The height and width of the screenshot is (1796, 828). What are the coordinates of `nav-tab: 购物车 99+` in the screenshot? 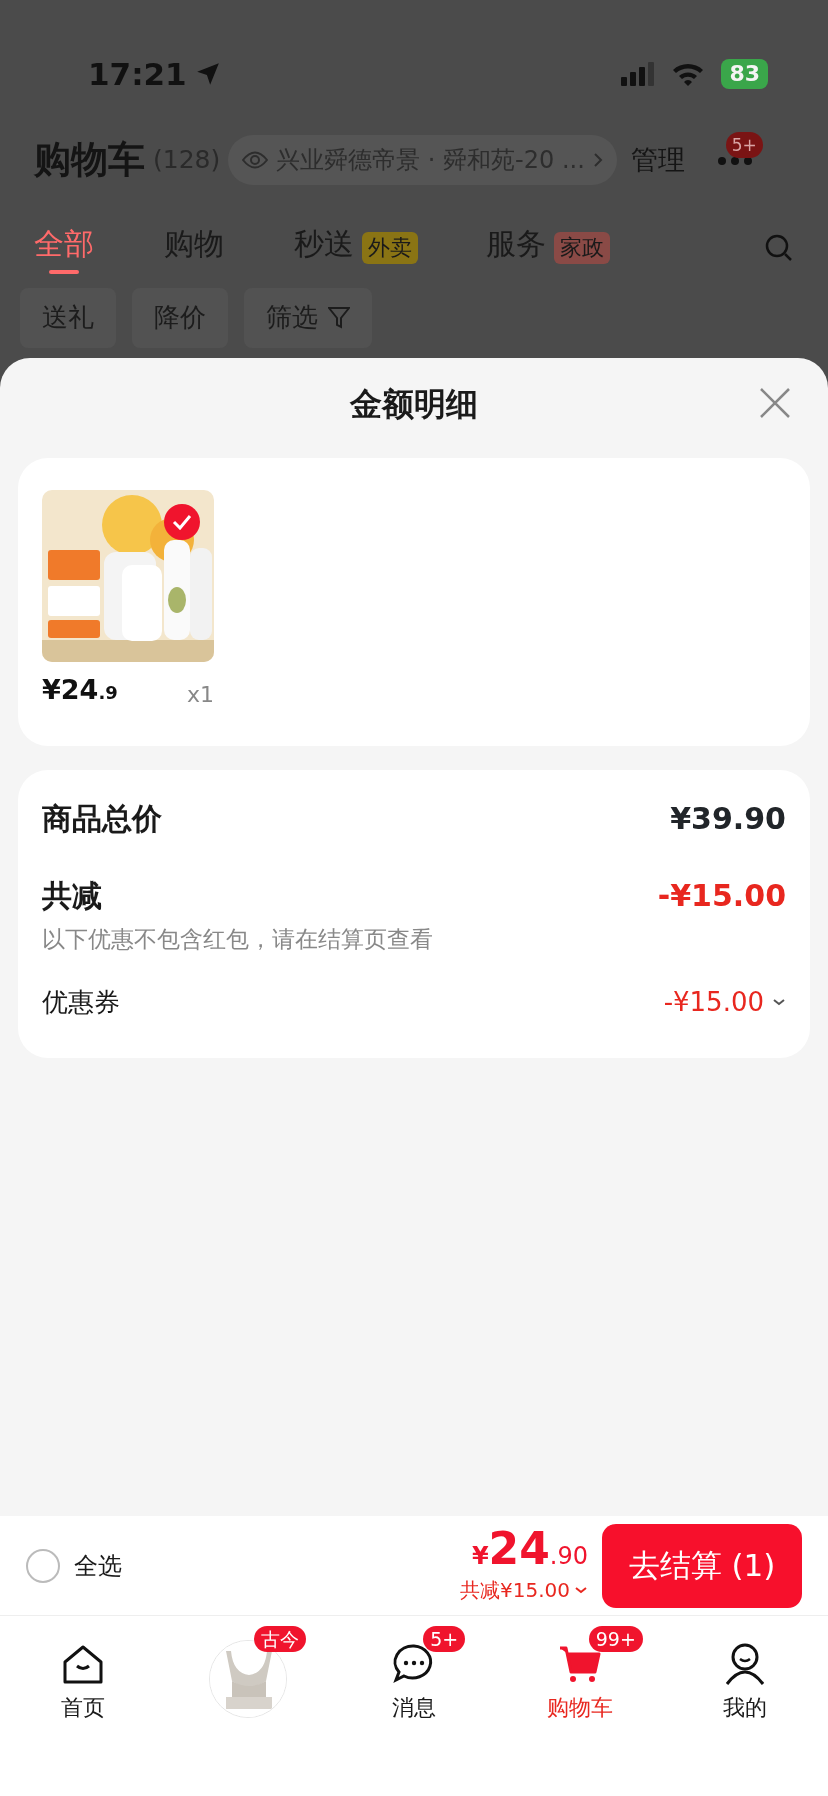 It's located at (579, 1674).